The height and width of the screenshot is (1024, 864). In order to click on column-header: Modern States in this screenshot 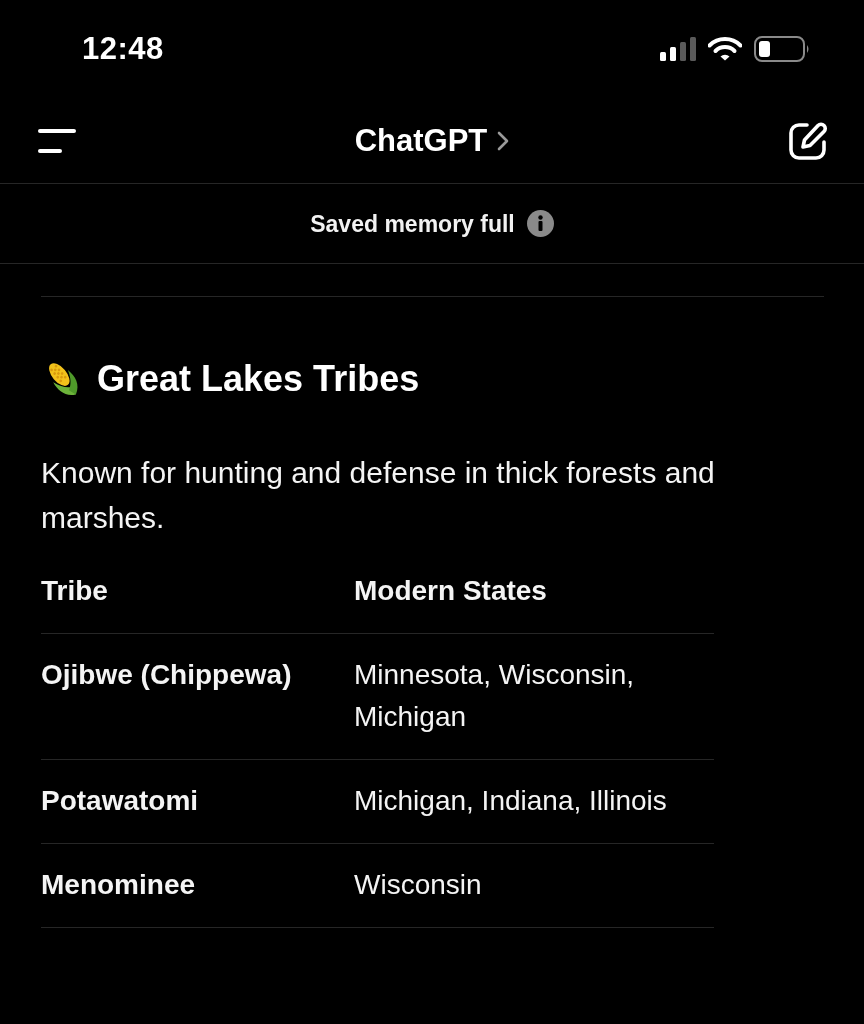, I will do `click(534, 602)`.